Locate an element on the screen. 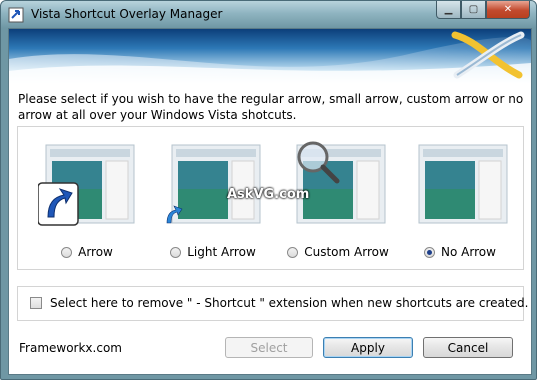  no-arrow-overlay-preview is located at coordinates (463, 184).